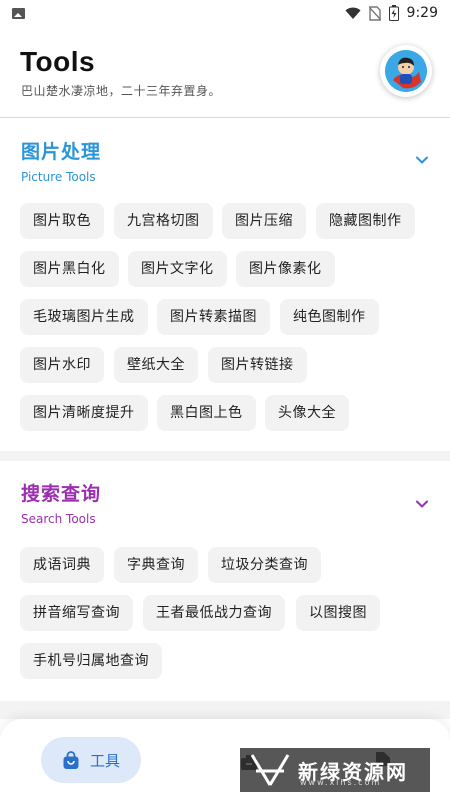 This screenshot has width=450, height=800. I want to click on page-title: Tools, so click(58, 61).